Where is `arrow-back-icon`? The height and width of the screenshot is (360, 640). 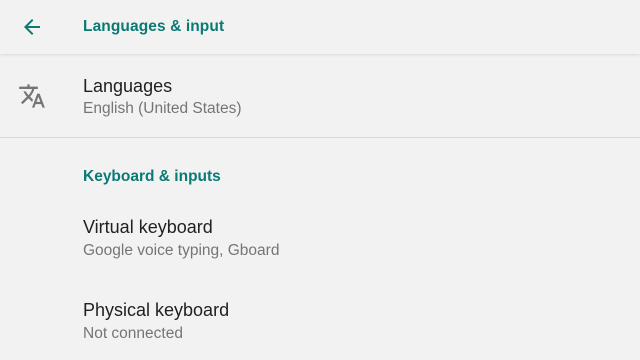
arrow-back-icon is located at coordinates (32, 27).